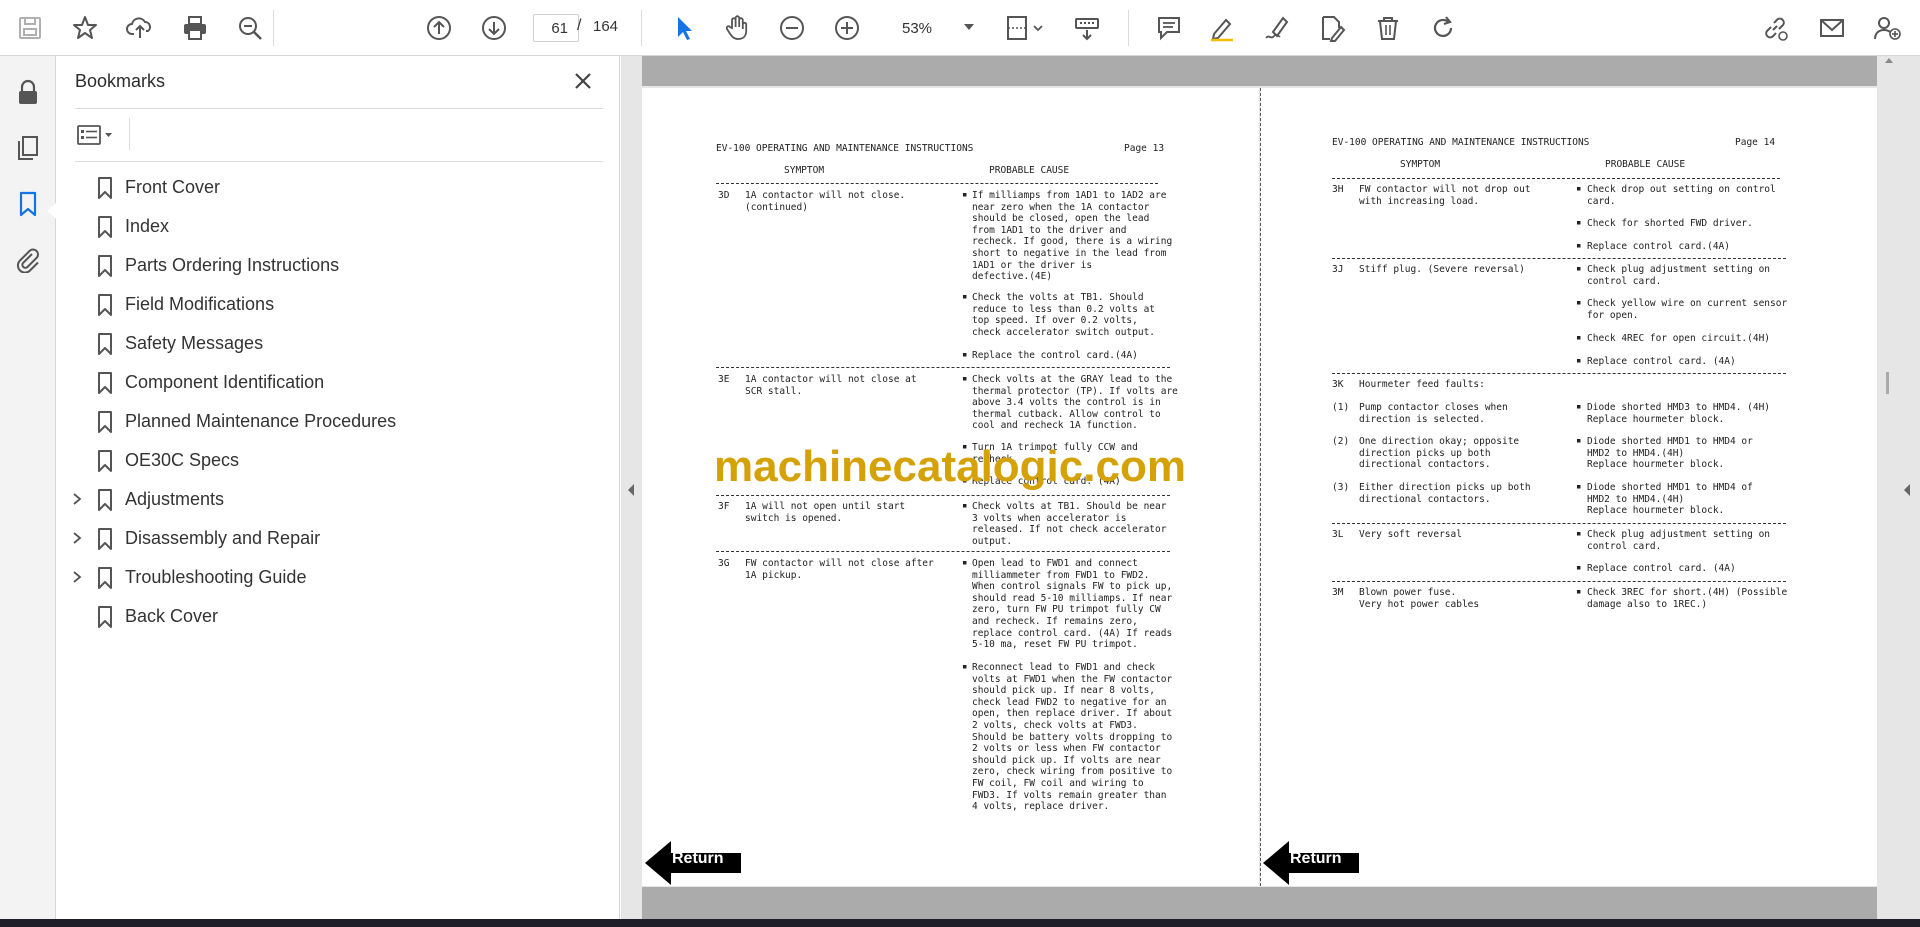 This screenshot has width=1920, height=927. Describe the element at coordinates (1775, 28) in the screenshot. I see `share-link-icon` at that location.